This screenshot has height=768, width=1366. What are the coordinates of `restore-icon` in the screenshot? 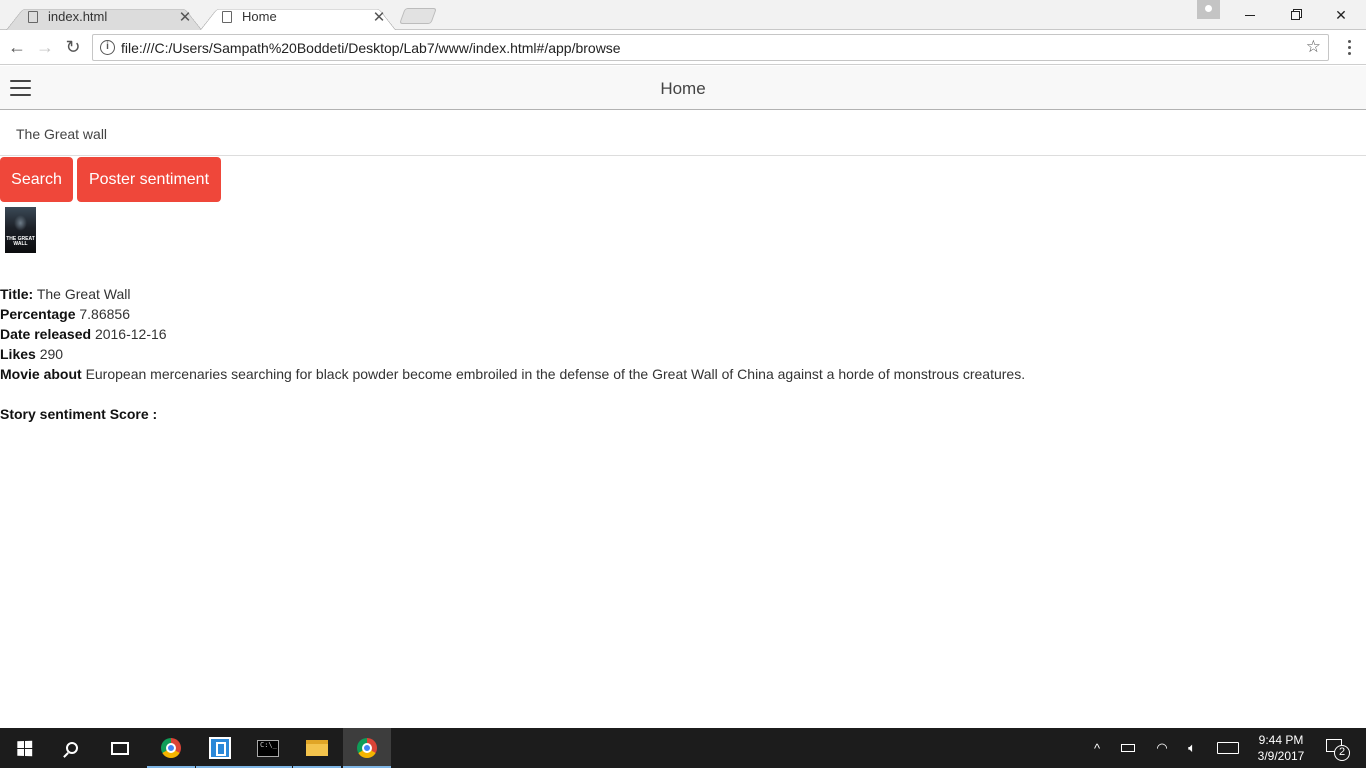 It's located at (1295, 15).